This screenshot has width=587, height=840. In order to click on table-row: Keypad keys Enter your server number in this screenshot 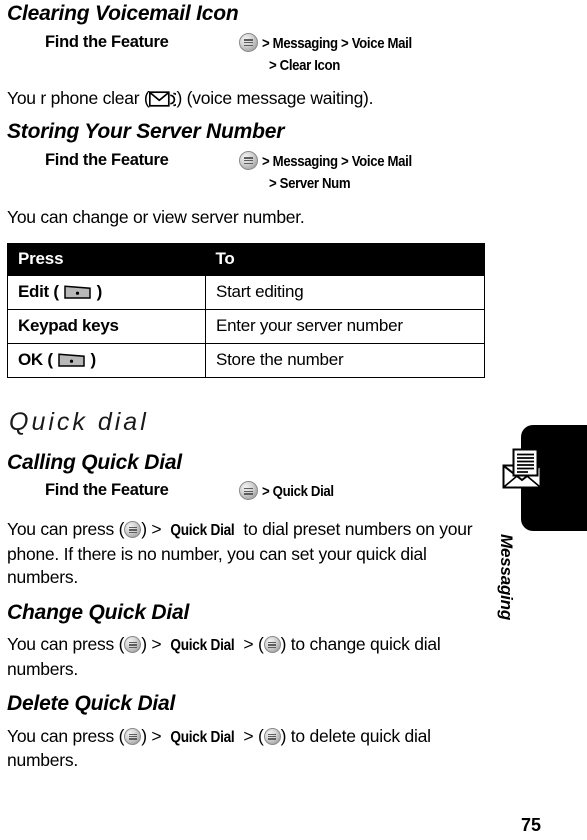, I will do `click(246, 327)`.